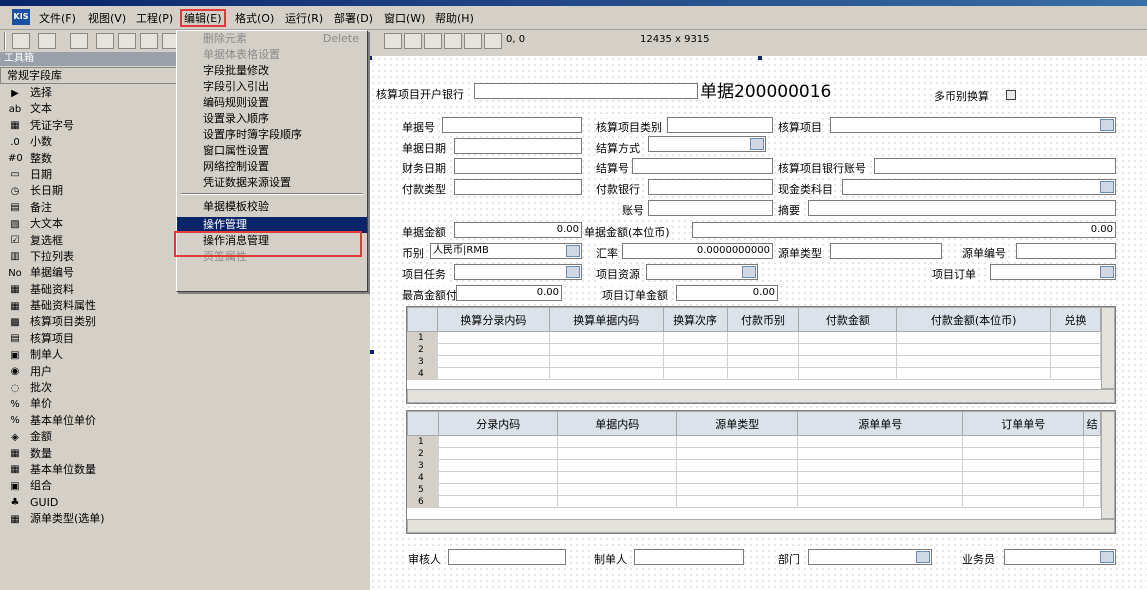 The width and height of the screenshot is (1147, 590). I want to click on column-header: 分录内码, so click(498, 423).